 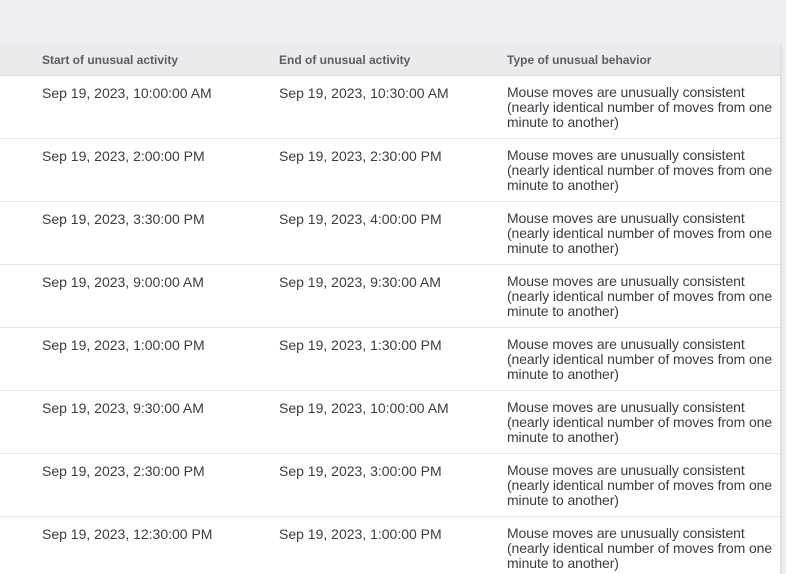 What do you see at coordinates (123, 408) in the screenshot?
I see `start-cell: Sep 19, 2023, 9:30:00 AM` at bounding box center [123, 408].